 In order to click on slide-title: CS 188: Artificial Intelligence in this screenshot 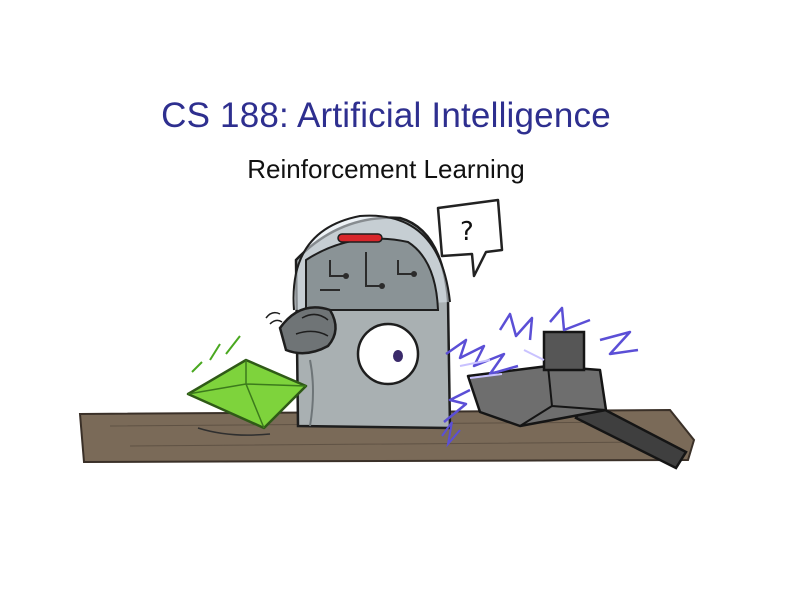, I will do `click(386, 115)`.